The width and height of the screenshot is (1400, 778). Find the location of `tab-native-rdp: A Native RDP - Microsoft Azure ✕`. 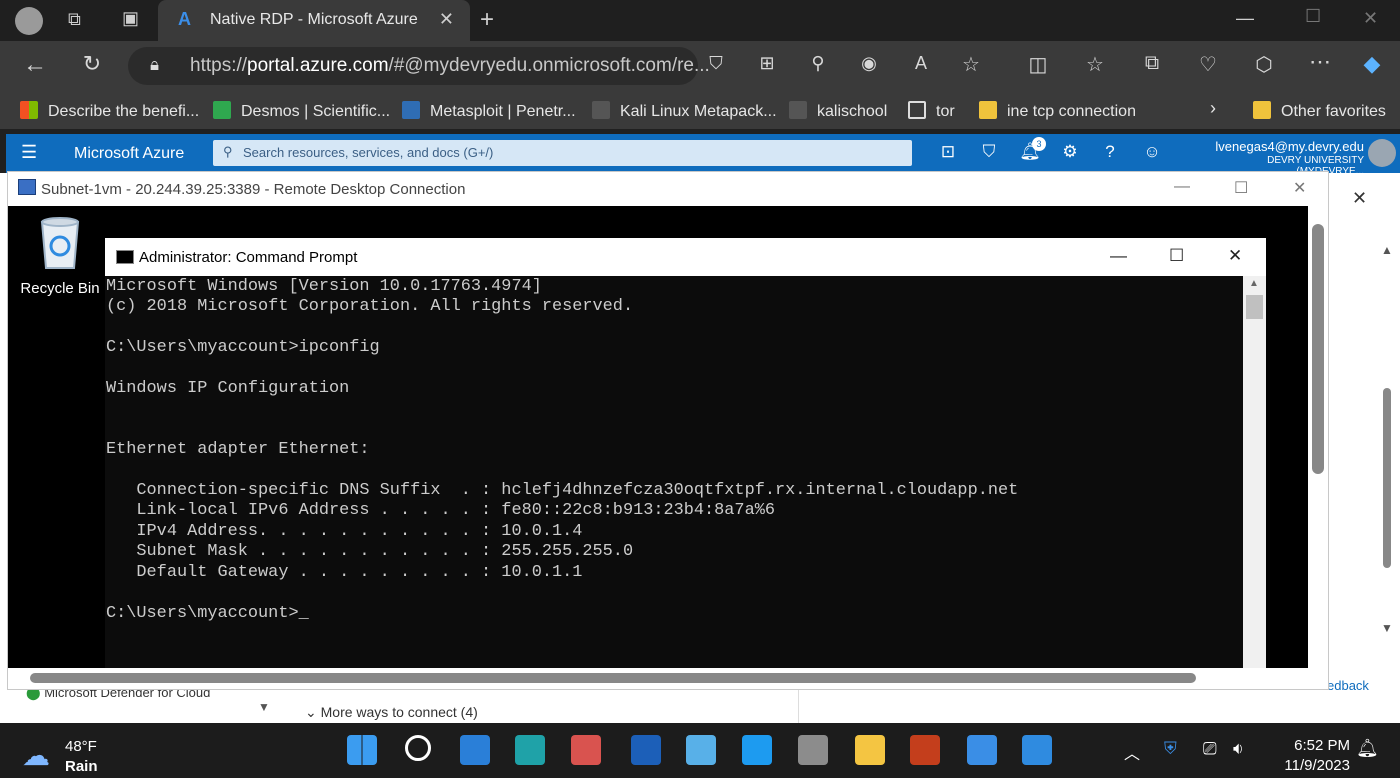

tab-native-rdp: A Native RDP - Microsoft Azure ✕ is located at coordinates (314, 20).